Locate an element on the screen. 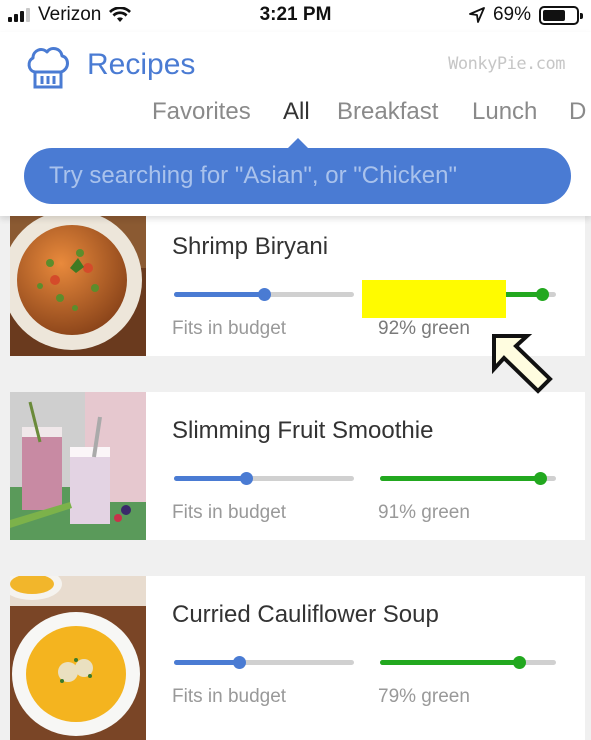  tab-dinner: D is located at coordinates (577, 112).